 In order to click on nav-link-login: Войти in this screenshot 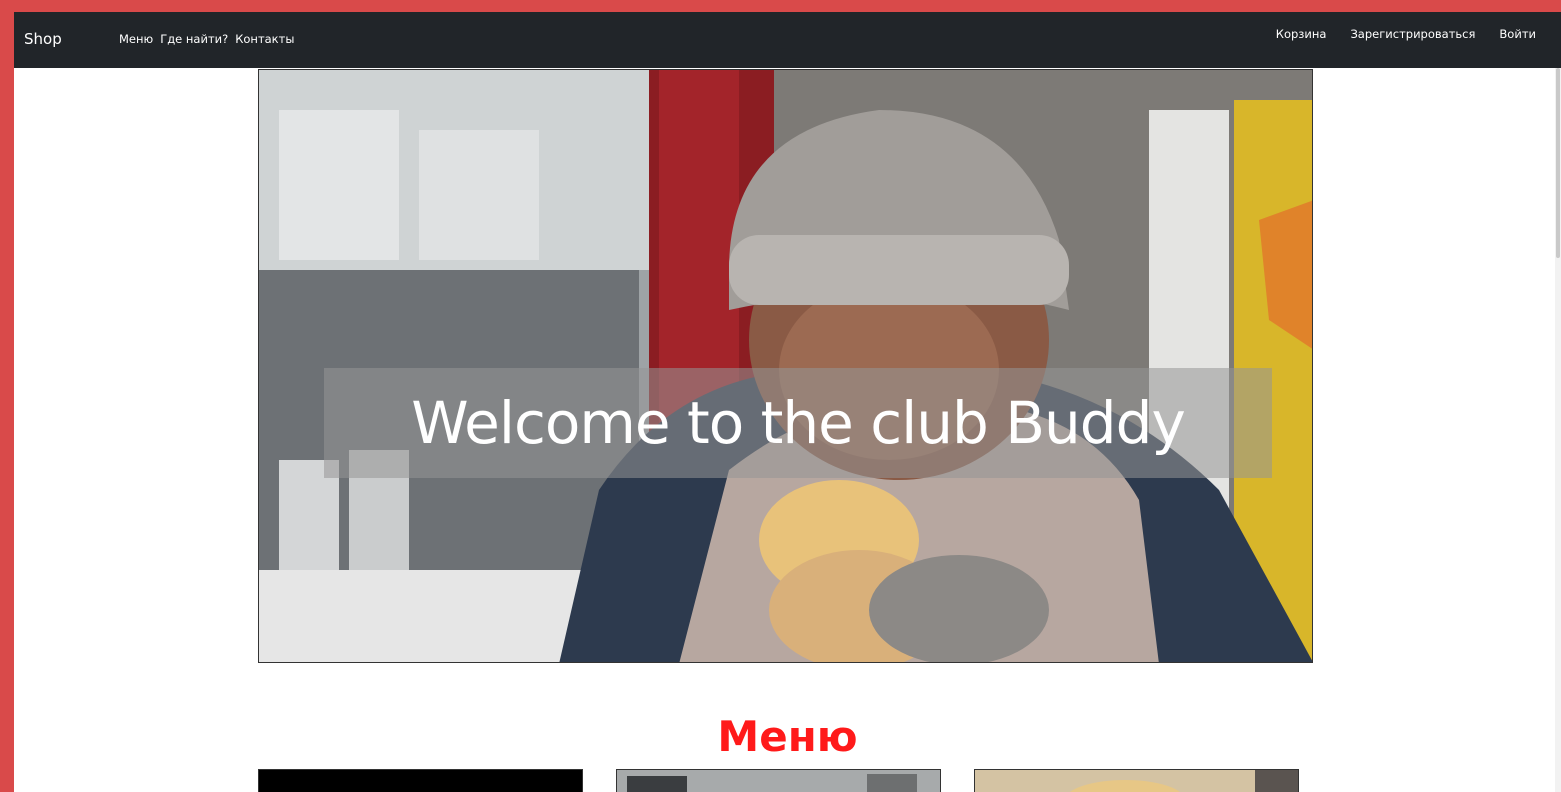, I will do `click(1517, 34)`.